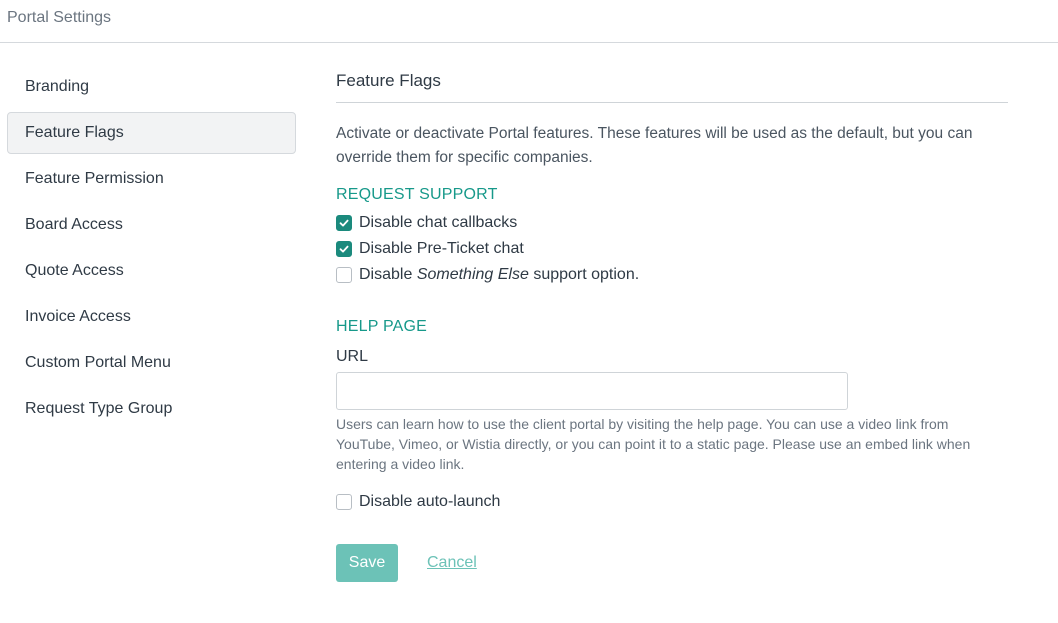 The height and width of the screenshot is (623, 1058). What do you see at coordinates (417, 194) in the screenshot?
I see `request-support-heading: REQUEST SUPPORT` at bounding box center [417, 194].